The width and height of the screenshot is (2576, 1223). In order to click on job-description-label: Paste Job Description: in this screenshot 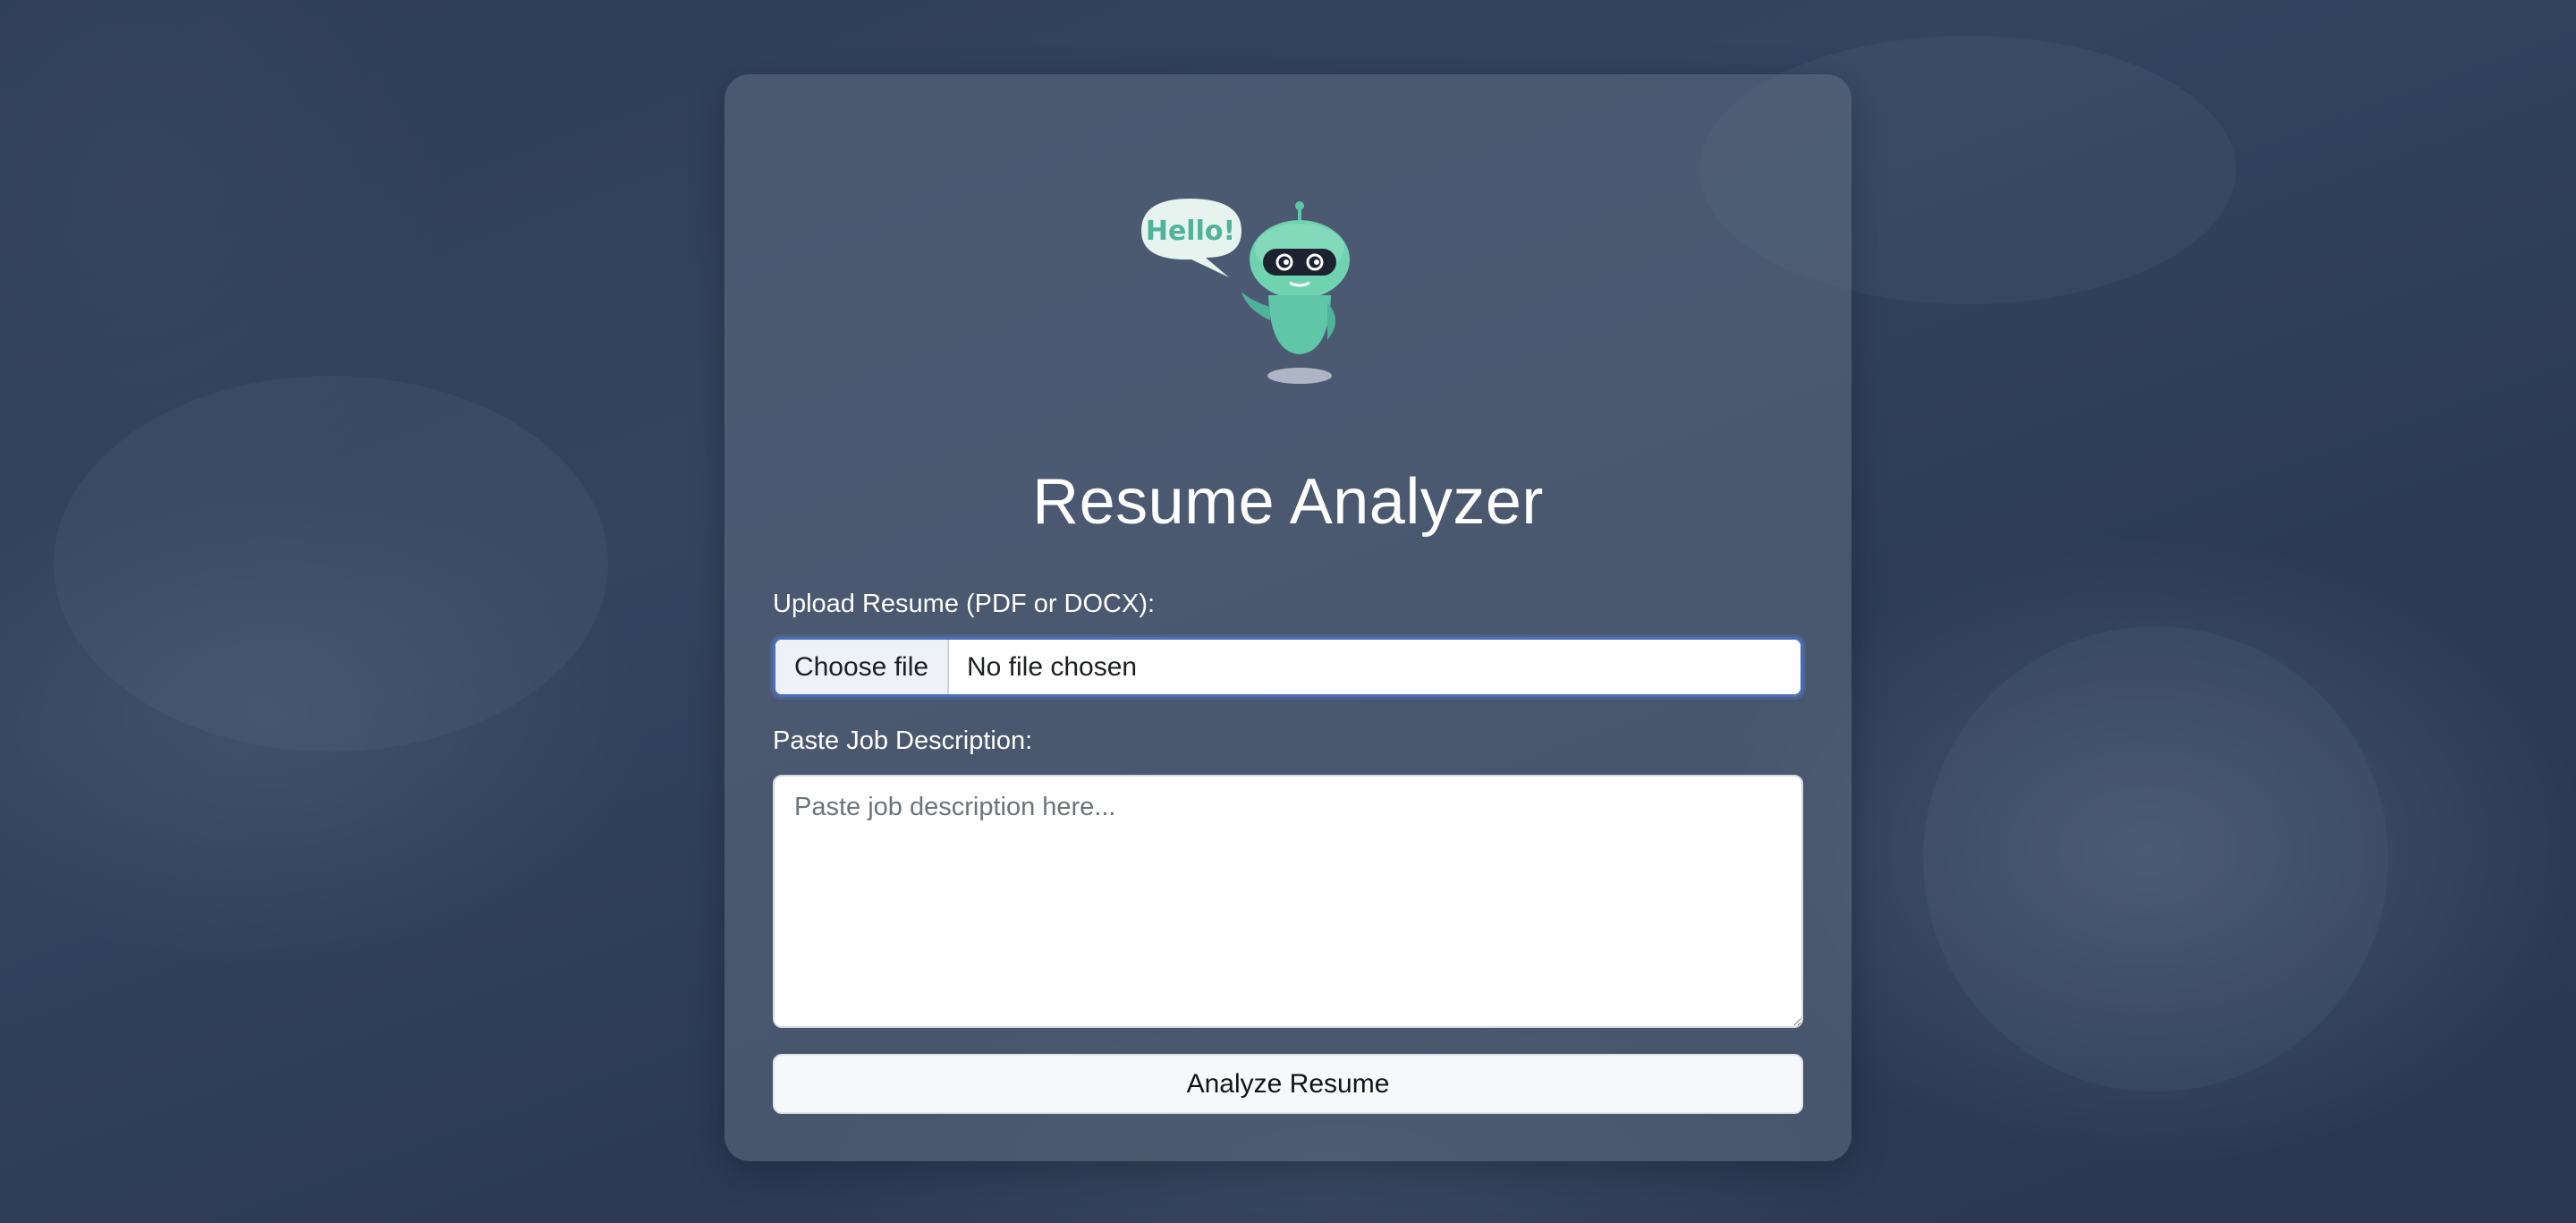, I will do `click(903, 740)`.